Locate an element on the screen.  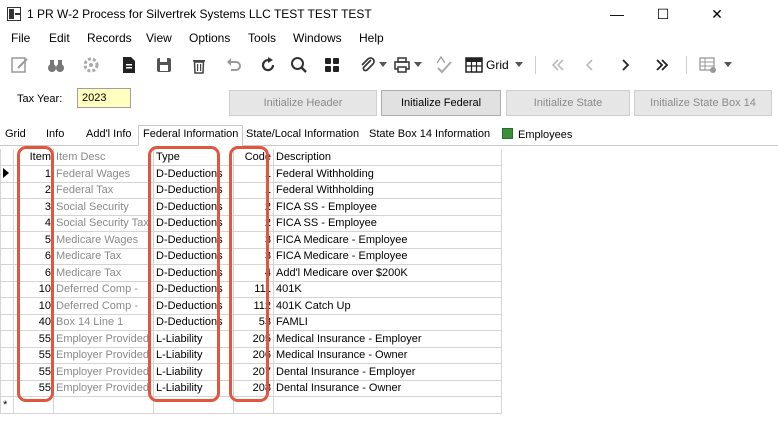
highlight-type-column is located at coordinates (184, 274).